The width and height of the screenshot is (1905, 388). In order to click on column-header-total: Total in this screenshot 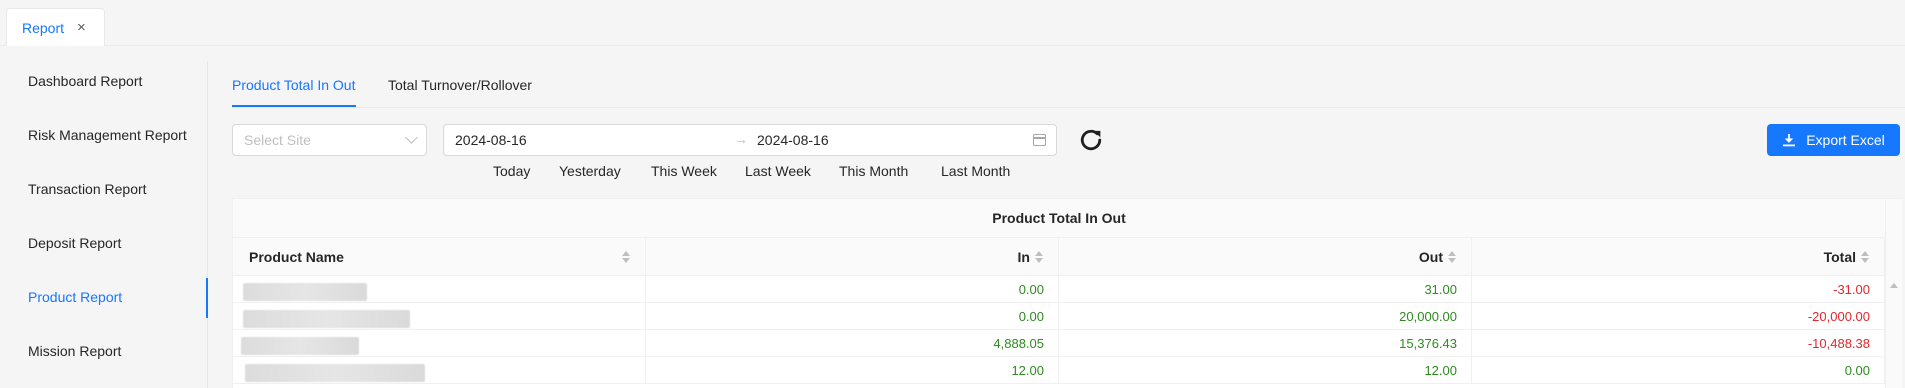, I will do `click(1678, 257)`.